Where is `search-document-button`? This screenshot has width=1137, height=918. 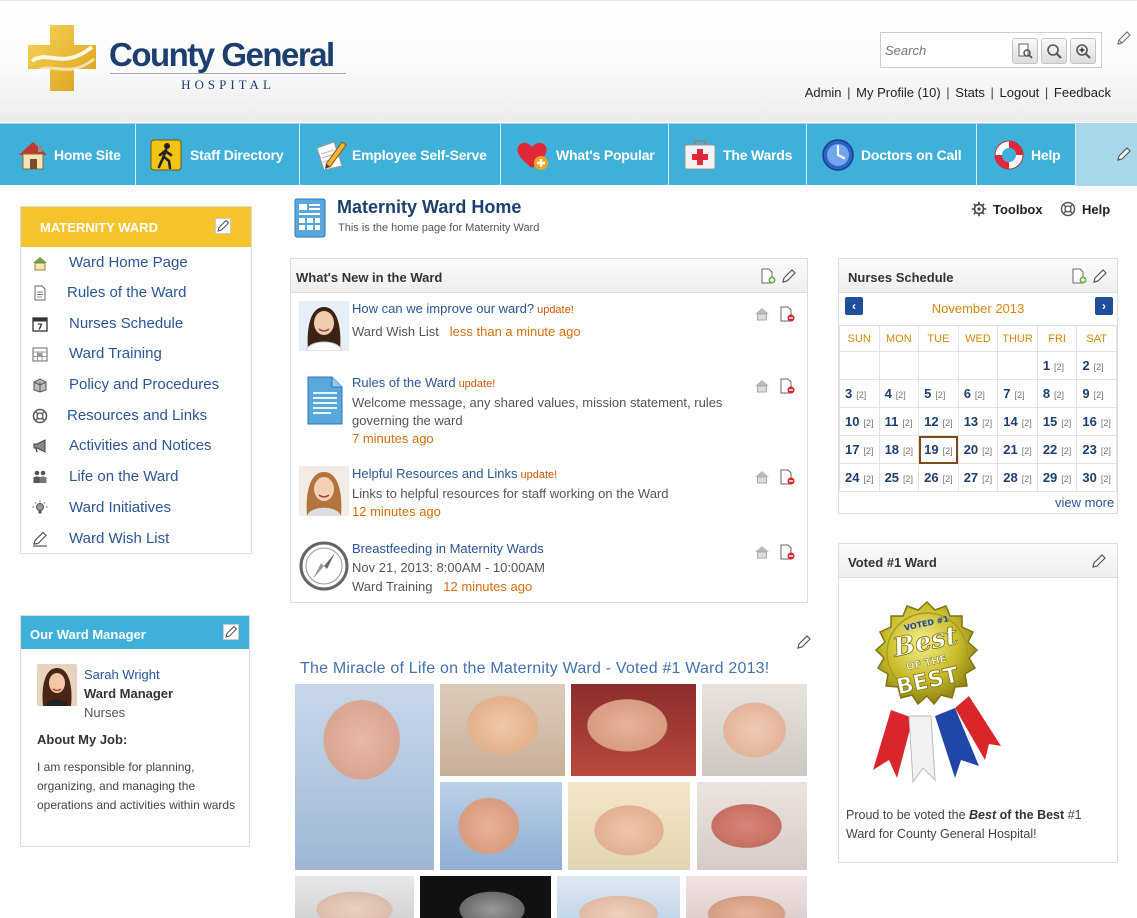 search-document-button is located at coordinates (1025, 51).